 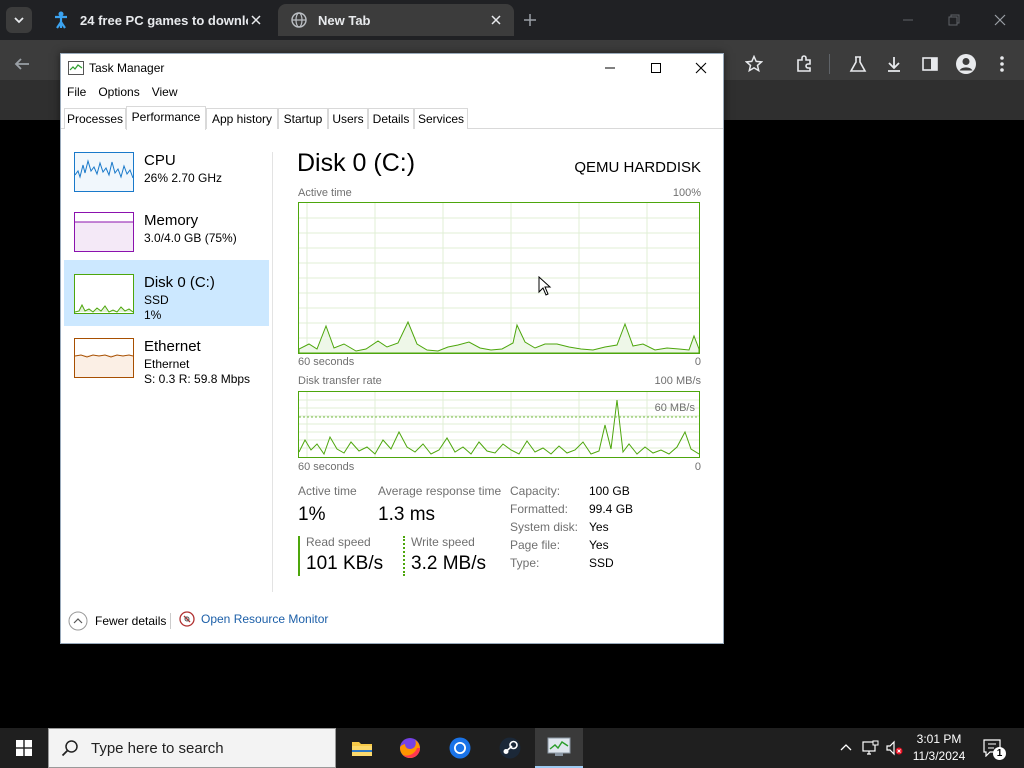 I want to click on fewer-details-button: Fewer details, so click(x=117, y=621).